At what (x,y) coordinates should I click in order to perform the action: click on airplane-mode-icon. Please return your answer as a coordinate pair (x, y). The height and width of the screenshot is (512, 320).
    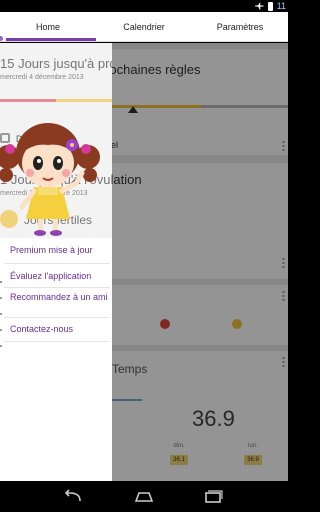
    Looking at the image, I should click on (259, 6).